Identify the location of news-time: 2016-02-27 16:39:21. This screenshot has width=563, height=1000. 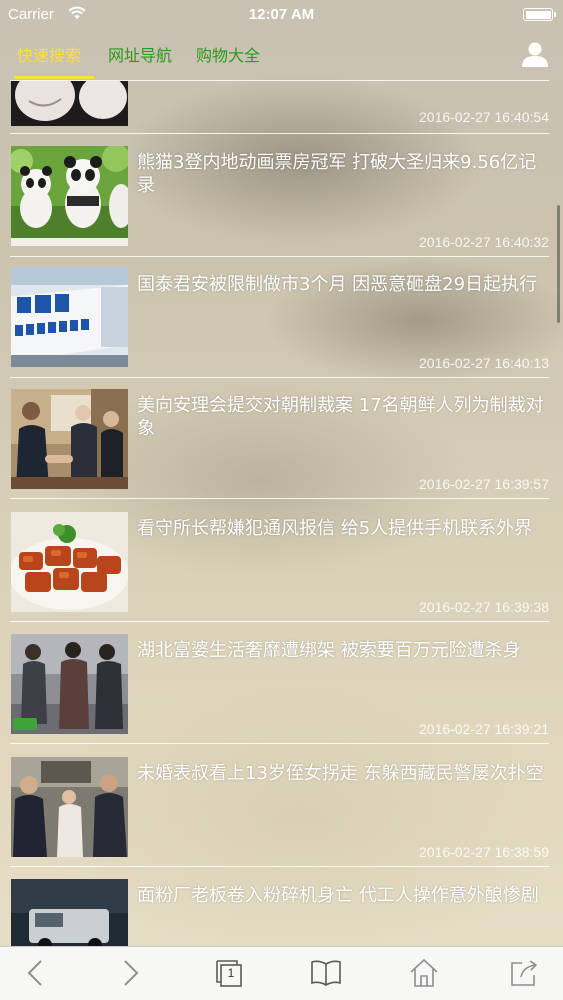
(484, 729).